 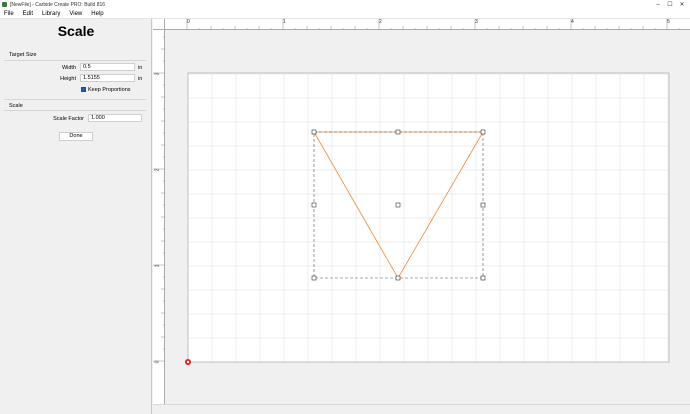 I want to click on panel-heading: Scale, so click(x=76, y=31).